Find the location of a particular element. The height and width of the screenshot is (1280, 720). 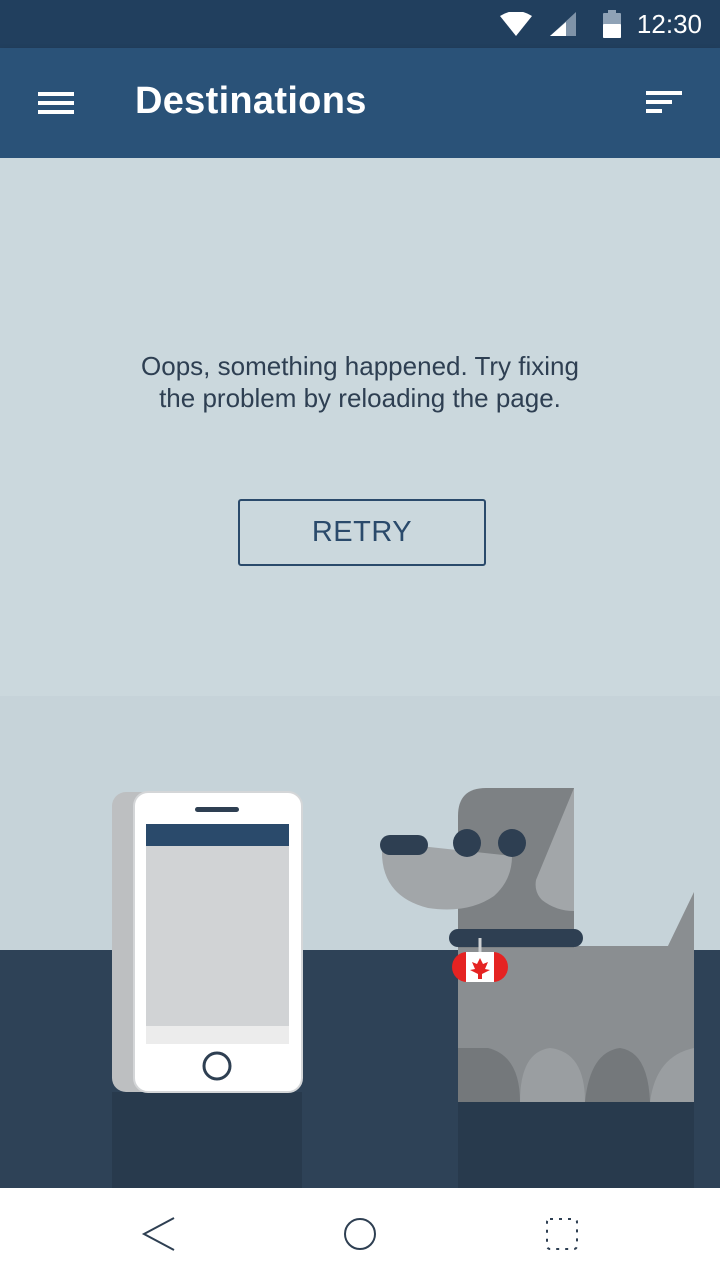

battery-icon is located at coordinates (612, 24).